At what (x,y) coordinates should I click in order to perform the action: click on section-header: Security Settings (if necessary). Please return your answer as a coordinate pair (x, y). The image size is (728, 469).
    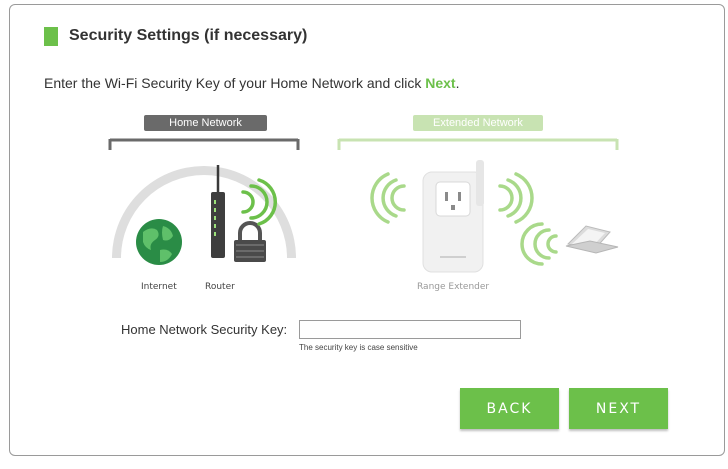
    Looking at the image, I should click on (175, 36).